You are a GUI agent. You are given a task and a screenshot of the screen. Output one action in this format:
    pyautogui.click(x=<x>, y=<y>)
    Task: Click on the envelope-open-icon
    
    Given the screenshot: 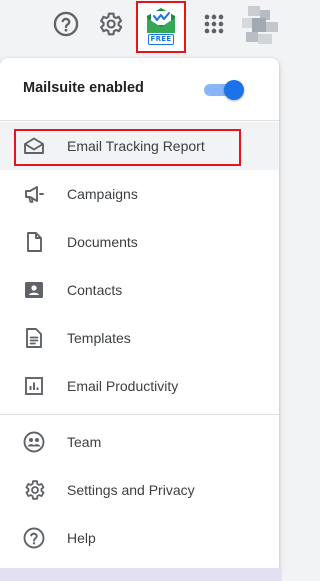 What is the action you would take?
    pyautogui.click(x=34, y=145)
    